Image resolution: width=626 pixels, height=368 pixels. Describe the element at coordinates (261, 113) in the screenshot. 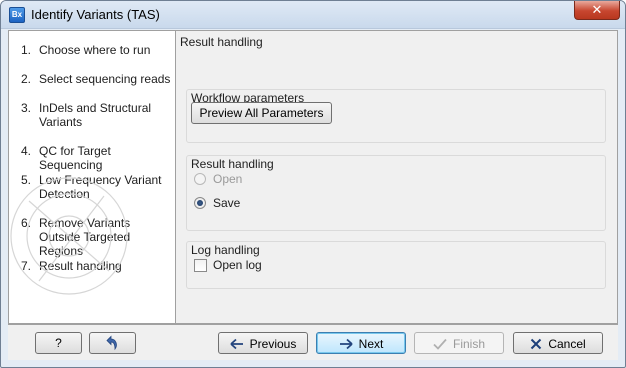

I see `preview-all-parameters-button: Preview All Parameters` at that location.